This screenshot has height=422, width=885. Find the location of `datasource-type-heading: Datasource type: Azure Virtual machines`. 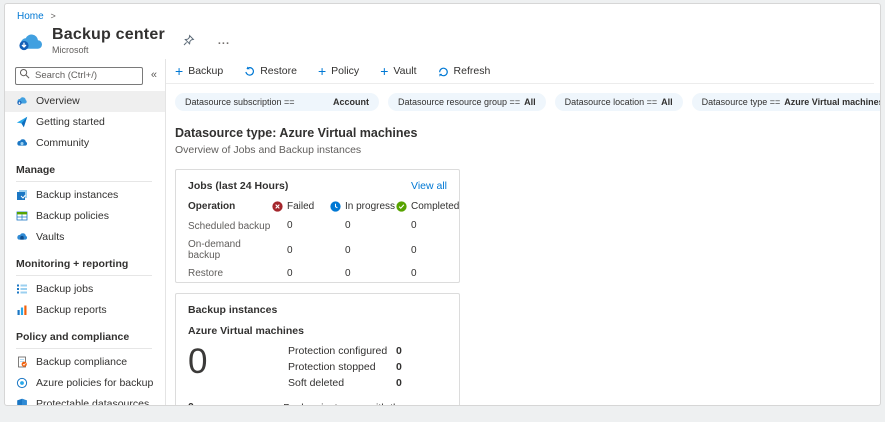

datasource-type-heading: Datasource type: Azure Virtual machines is located at coordinates (296, 133).